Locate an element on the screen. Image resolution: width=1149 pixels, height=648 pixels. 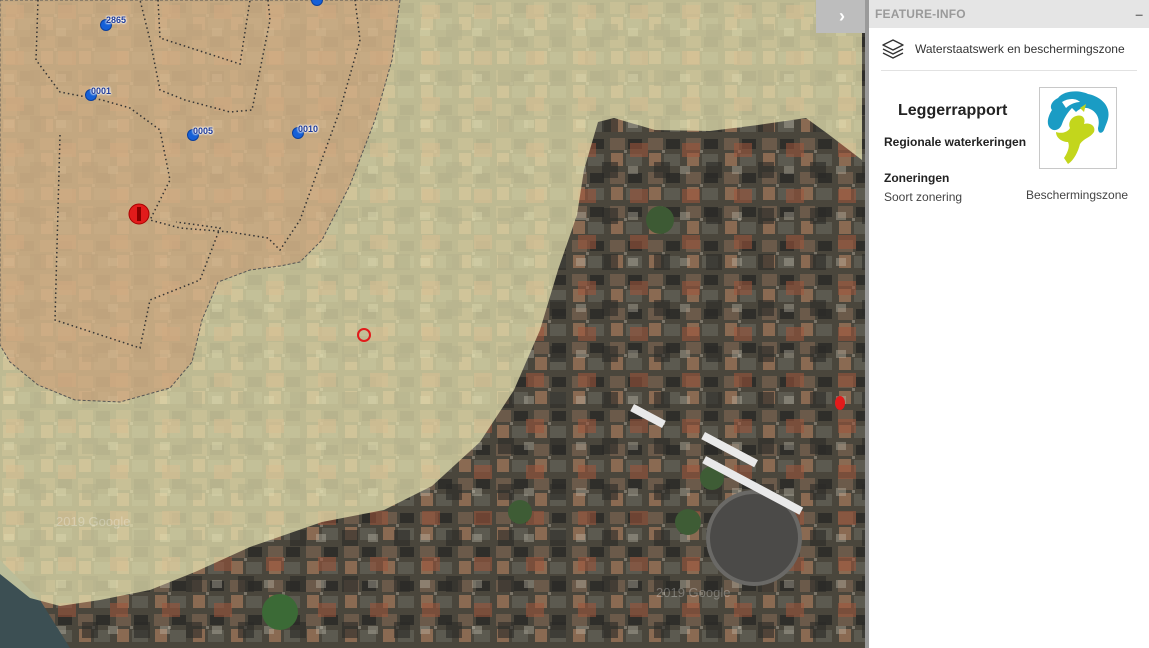
chevron-right-icon: › is located at coordinates (842, 16).